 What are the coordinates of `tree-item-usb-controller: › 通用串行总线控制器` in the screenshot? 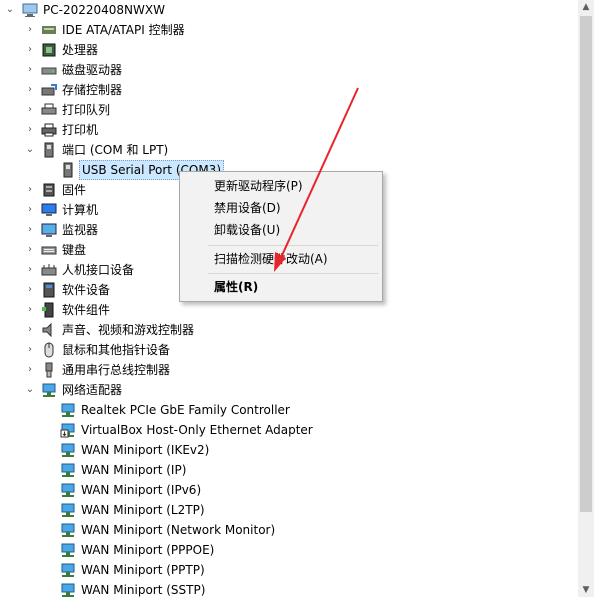 It's located at (280, 370).